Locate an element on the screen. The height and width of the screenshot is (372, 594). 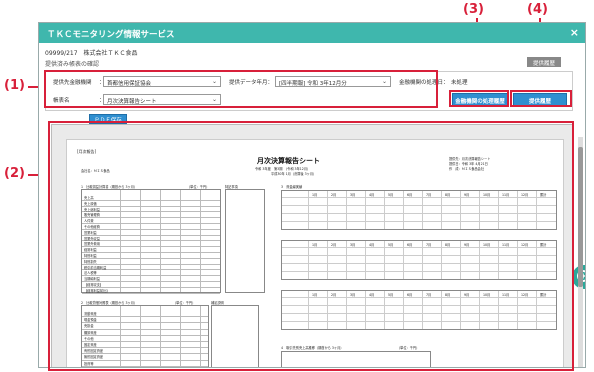
section-title: 提供済み帳表の確認 is located at coordinates (72, 64).